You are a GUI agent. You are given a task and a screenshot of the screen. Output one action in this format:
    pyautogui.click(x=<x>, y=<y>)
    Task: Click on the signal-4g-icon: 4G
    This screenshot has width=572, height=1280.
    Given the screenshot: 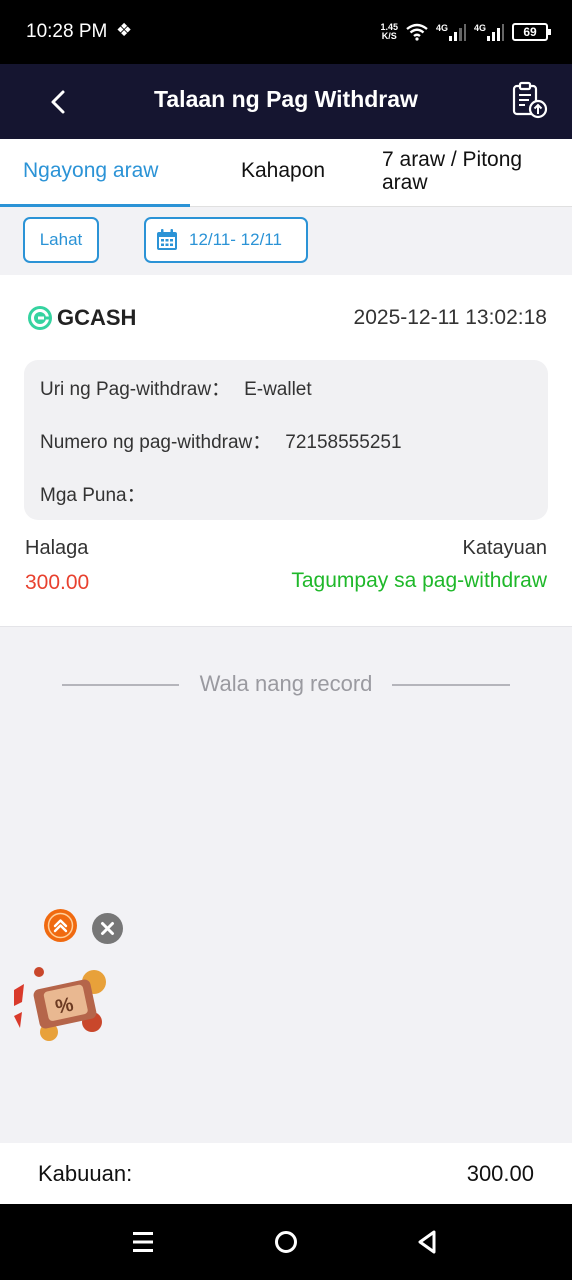 What is the action you would take?
    pyautogui.click(x=451, y=32)
    